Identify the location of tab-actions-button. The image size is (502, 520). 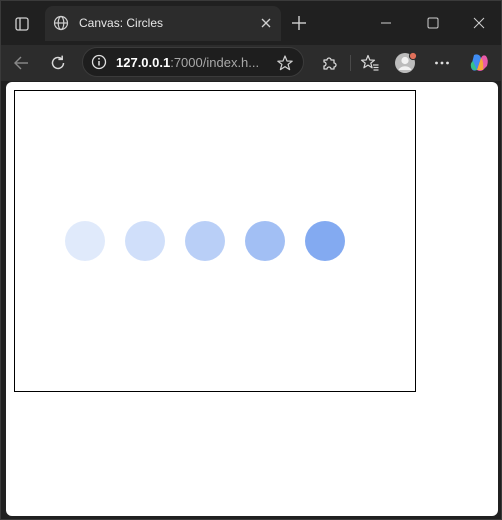
(22, 24).